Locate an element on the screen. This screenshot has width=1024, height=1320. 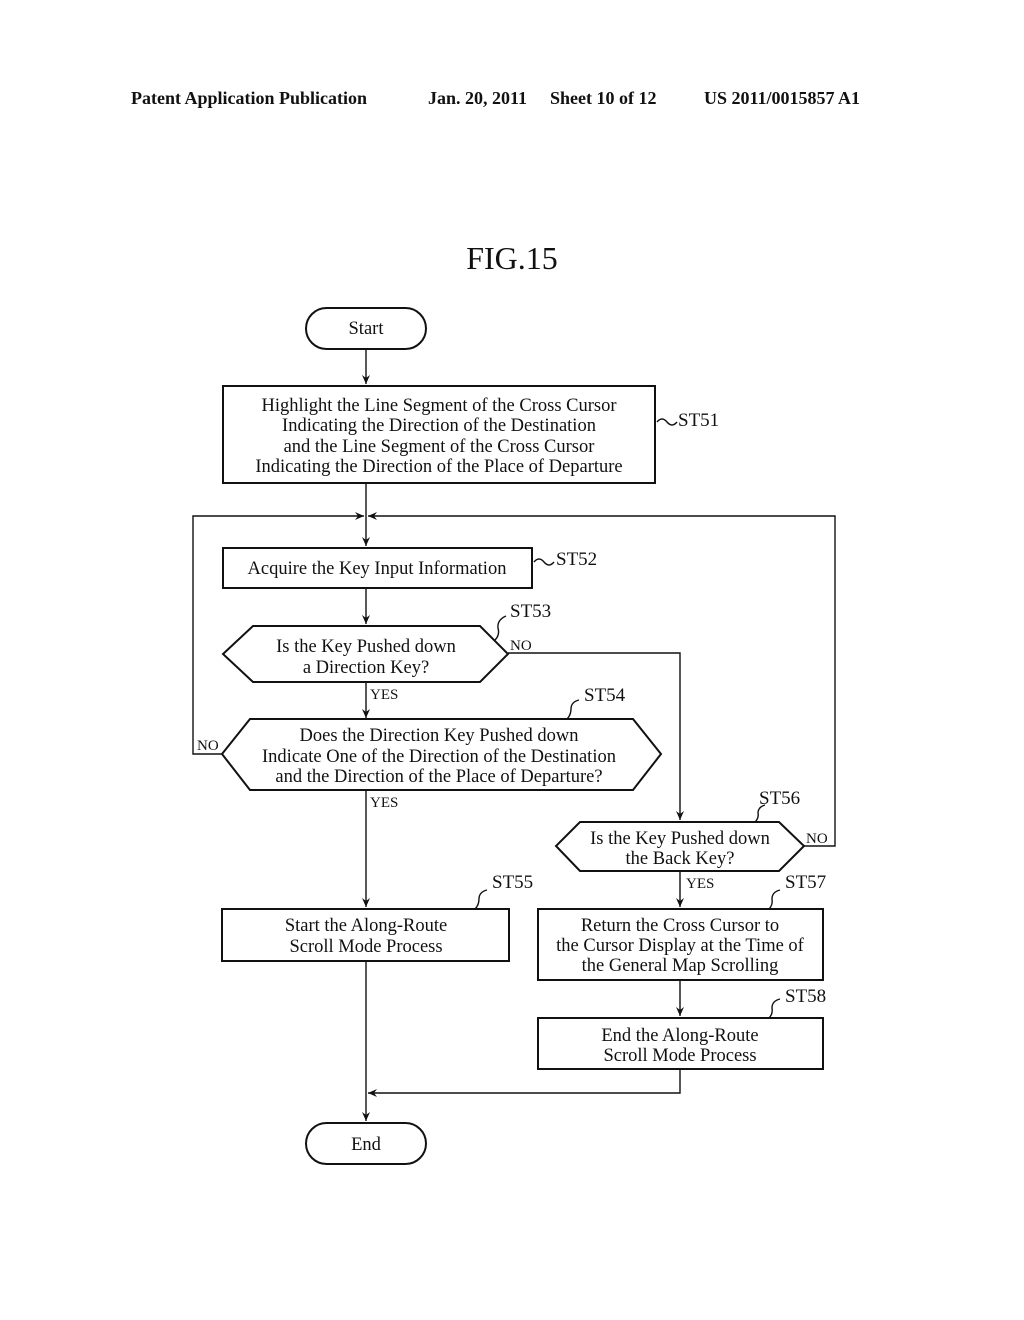
st56-yes-label: YES is located at coordinates (700, 884).